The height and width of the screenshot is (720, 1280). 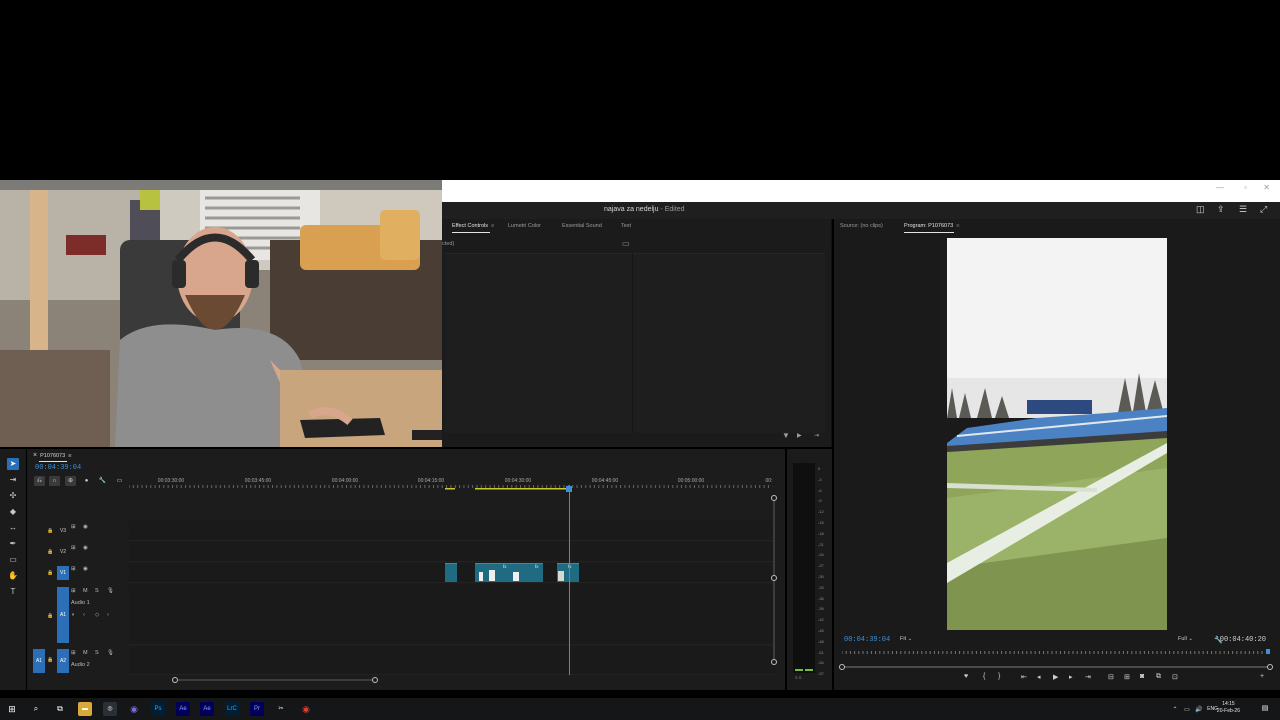 What do you see at coordinates (102, 481) in the screenshot?
I see `timeline-settings-icon: 🔧` at bounding box center [102, 481].